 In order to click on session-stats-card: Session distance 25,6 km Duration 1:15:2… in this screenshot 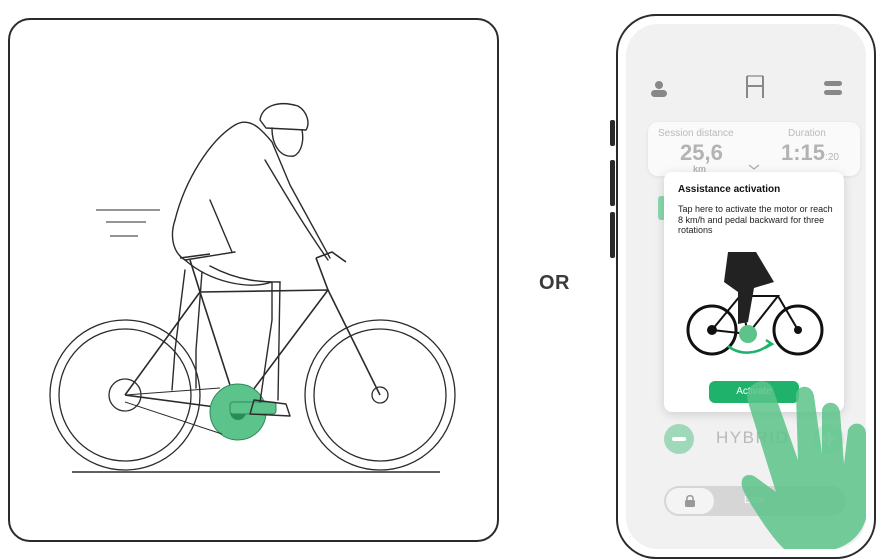, I will do `click(754, 149)`.